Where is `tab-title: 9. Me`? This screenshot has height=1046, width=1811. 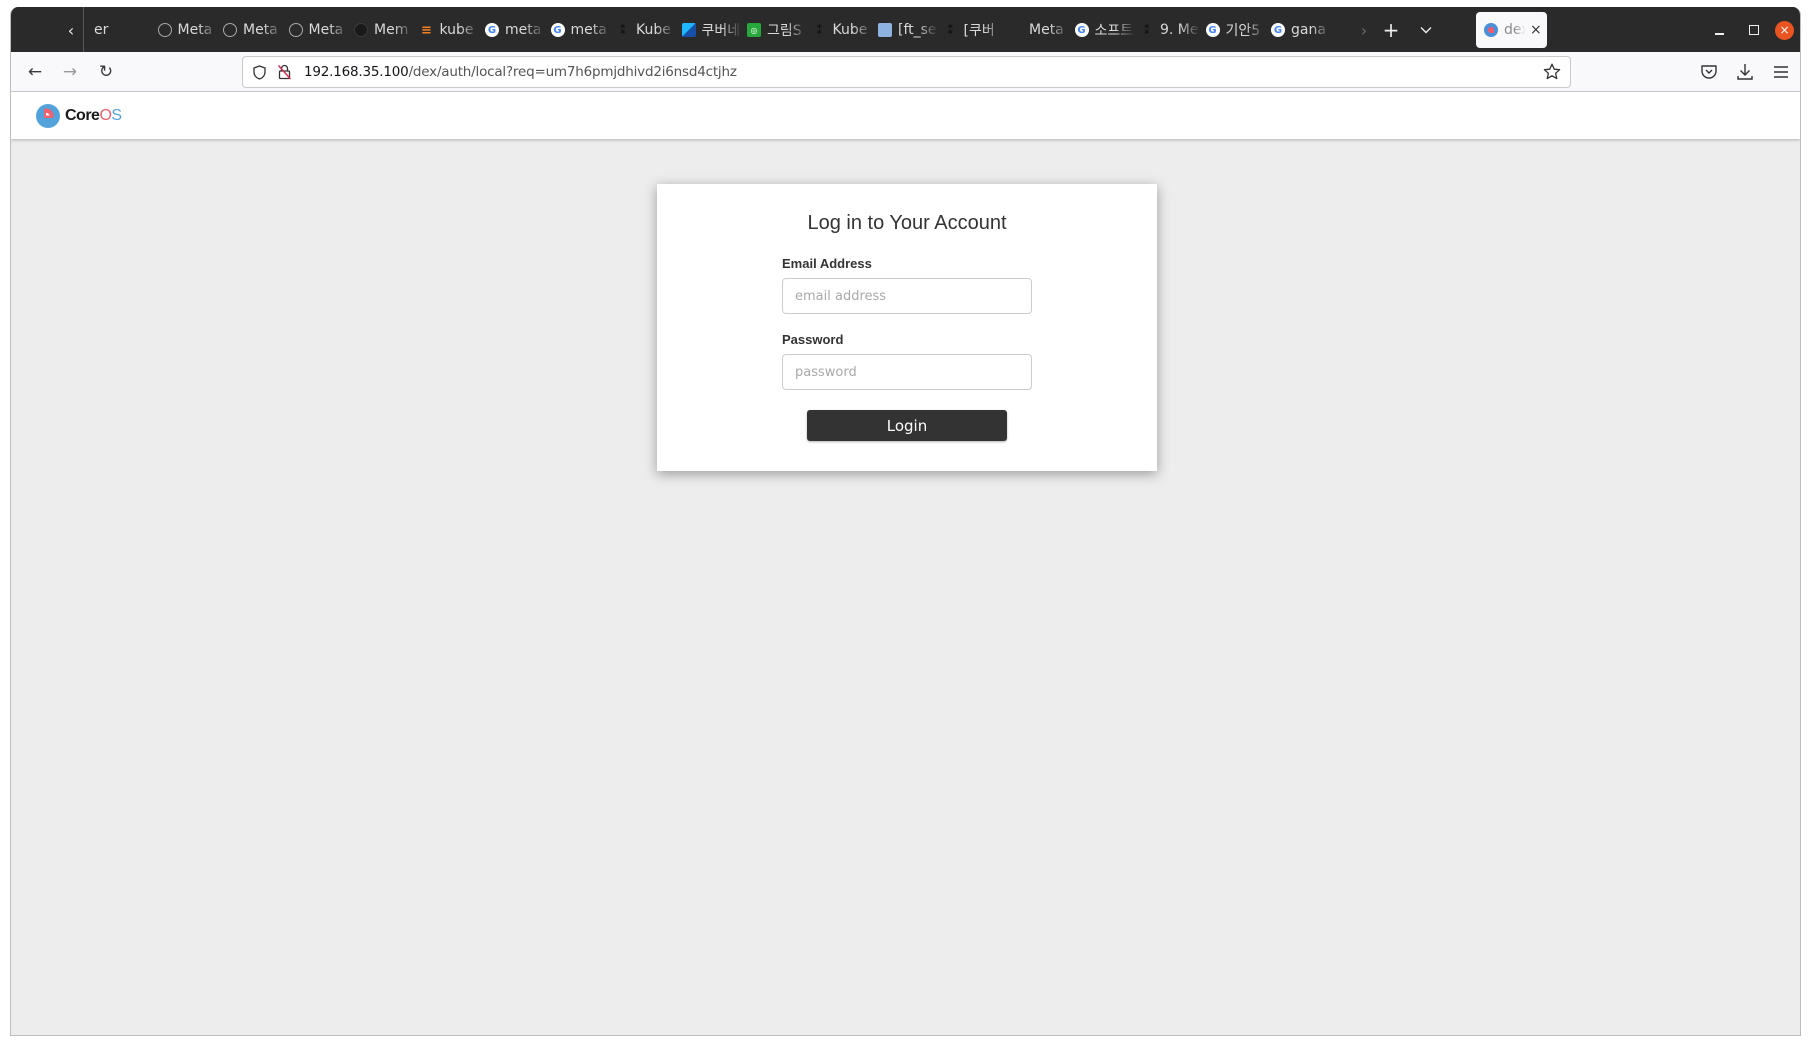 tab-title: 9. Me is located at coordinates (1179, 30).